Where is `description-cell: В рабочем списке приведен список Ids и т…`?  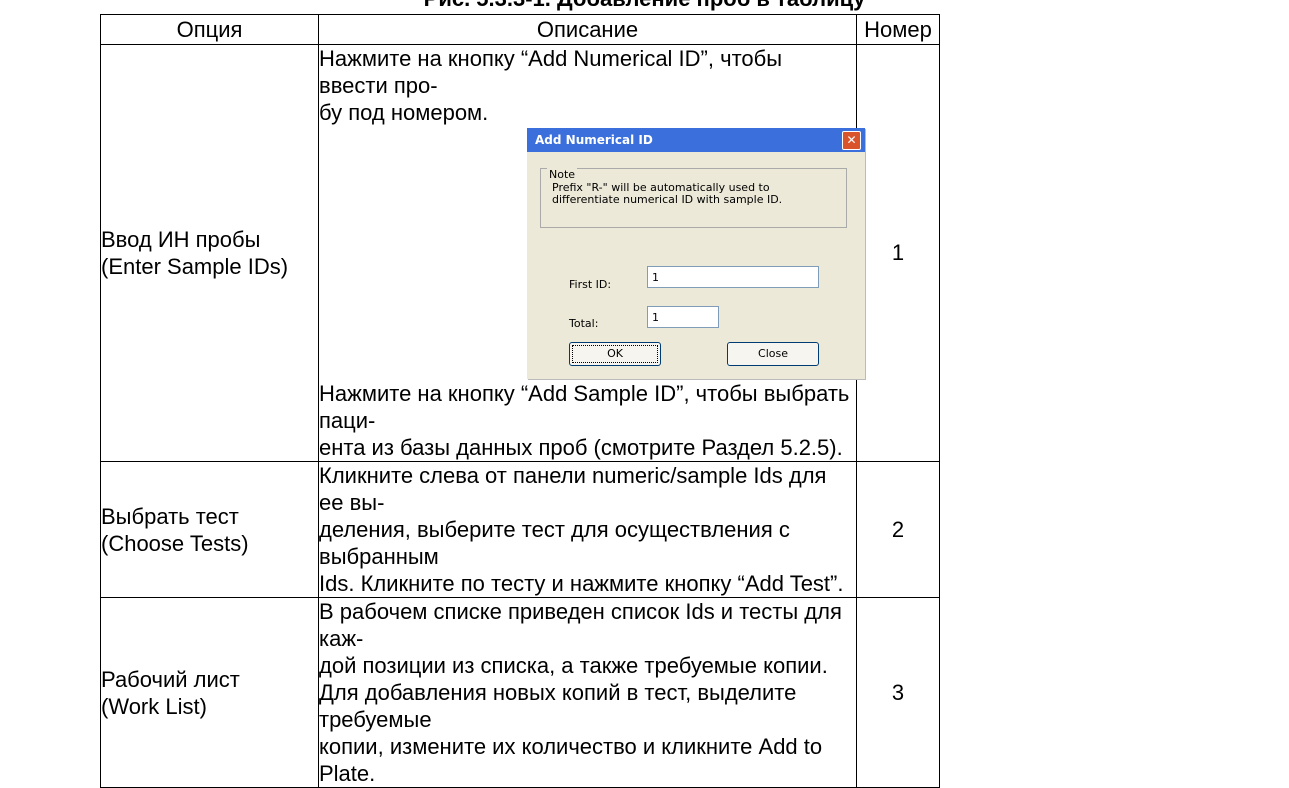
description-cell: В рабочем списке приведен список Ids и т… is located at coordinates (587, 692).